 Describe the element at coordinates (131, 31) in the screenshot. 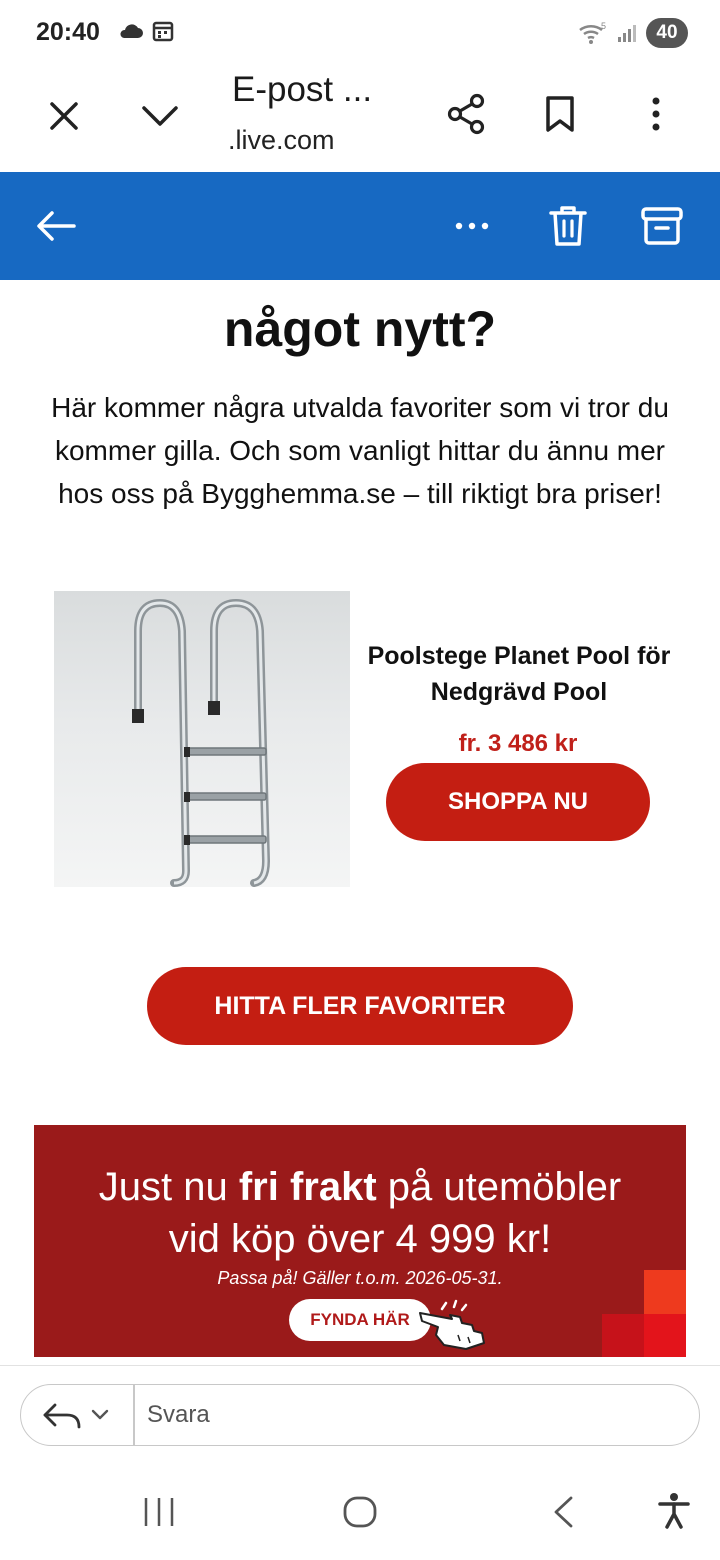

I see `cloud-icon` at that location.